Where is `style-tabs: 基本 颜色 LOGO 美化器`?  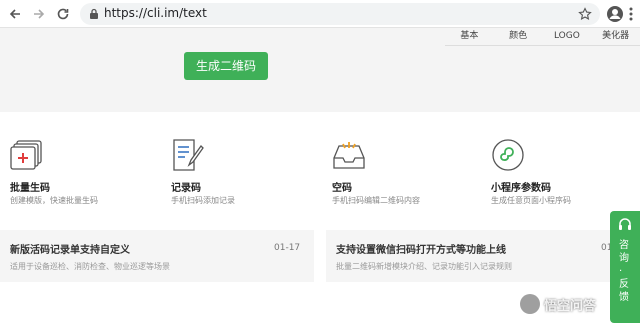 style-tabs: 基本 颜色 LOGO 美化器 is located at coordinates (542, 37).